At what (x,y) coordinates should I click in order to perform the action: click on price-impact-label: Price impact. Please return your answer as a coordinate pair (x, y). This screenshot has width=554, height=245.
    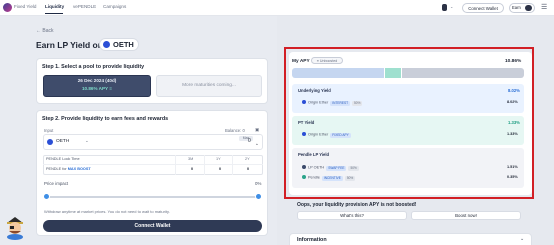
    Looking at the image, I should click on (56, 183).